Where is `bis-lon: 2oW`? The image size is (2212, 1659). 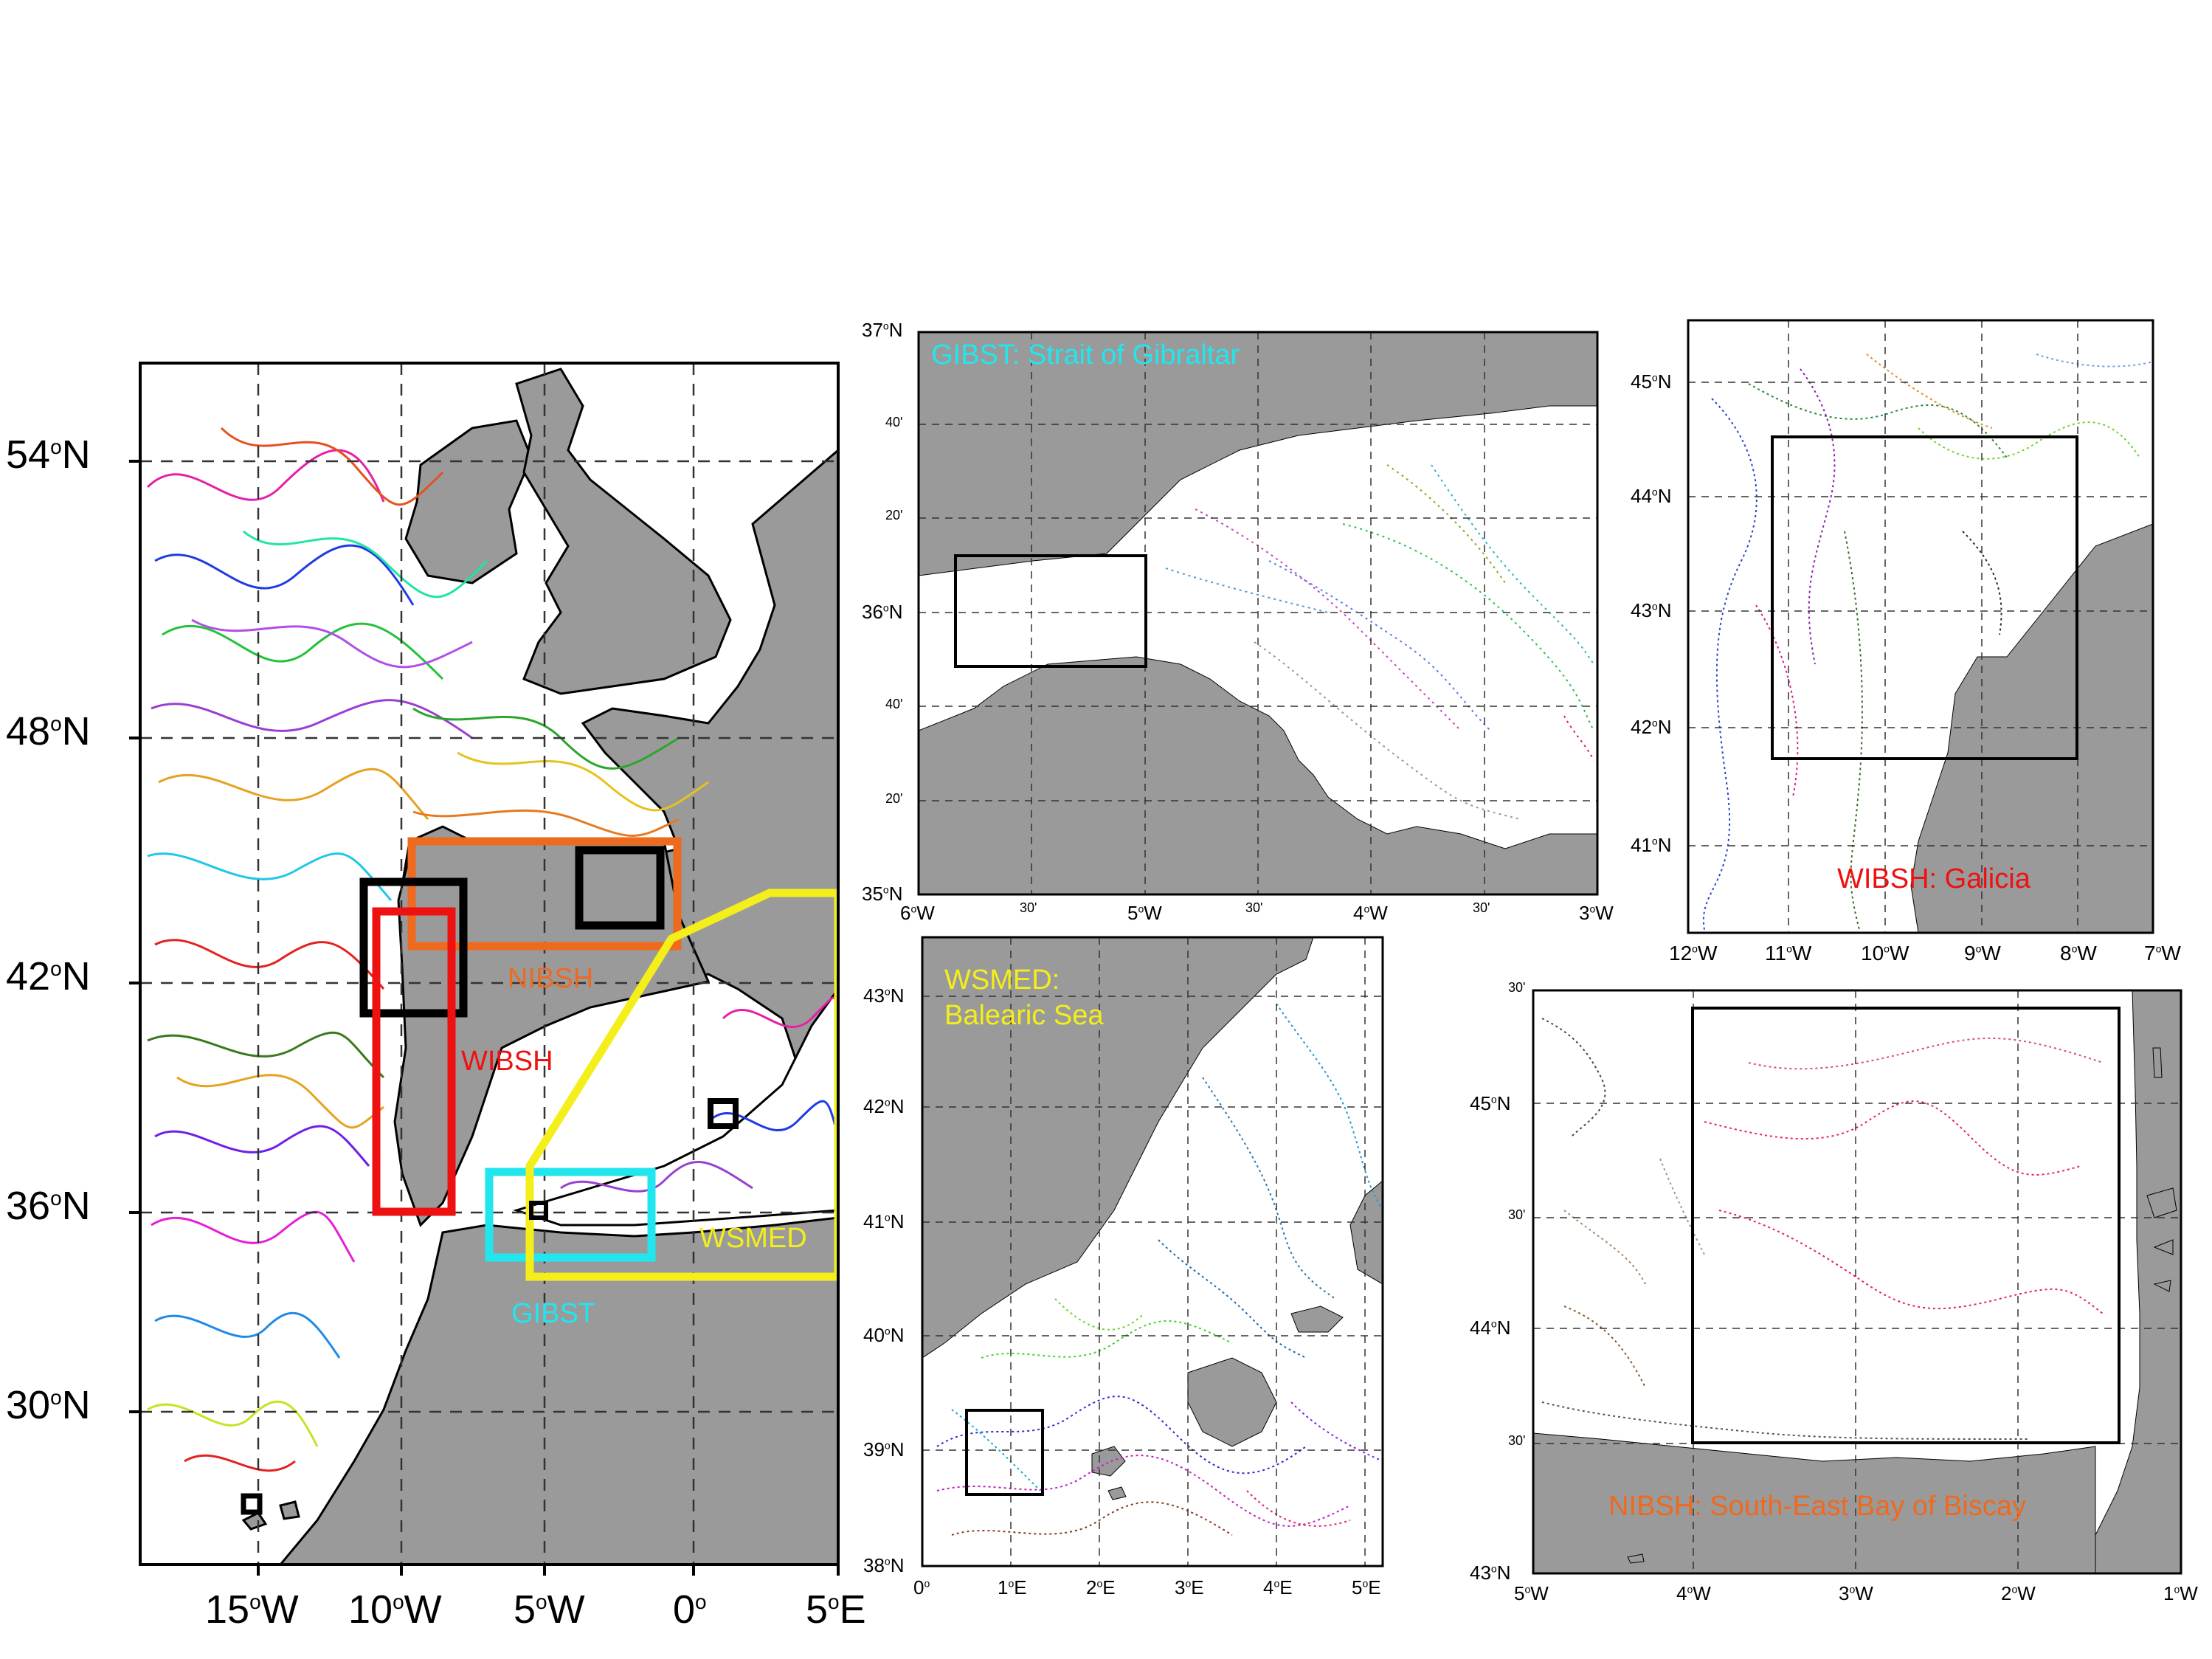
bis-lon: 2oW is located at coordinates (2018, 1593).